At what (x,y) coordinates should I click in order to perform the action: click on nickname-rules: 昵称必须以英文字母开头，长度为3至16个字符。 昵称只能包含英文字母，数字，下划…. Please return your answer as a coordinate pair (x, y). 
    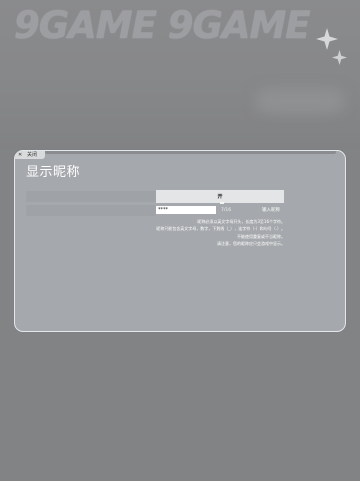
    Looking at the image, I should click on (185, 233).